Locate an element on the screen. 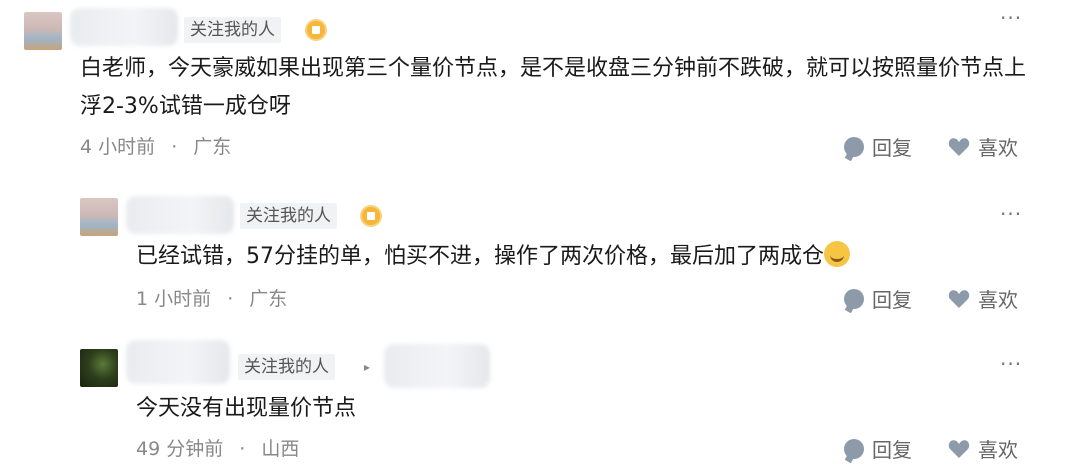  location: 山西 is located at coordinates (280, 449).